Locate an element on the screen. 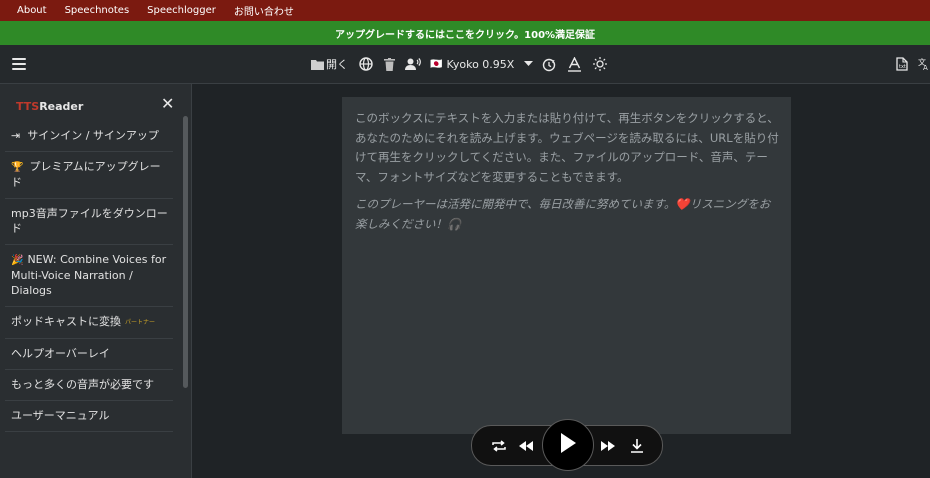 The width and height of the screenshot is (930, 478). sidebar-item-user-manual: ユーザーマニュアル is located at coordinates (89, 416).